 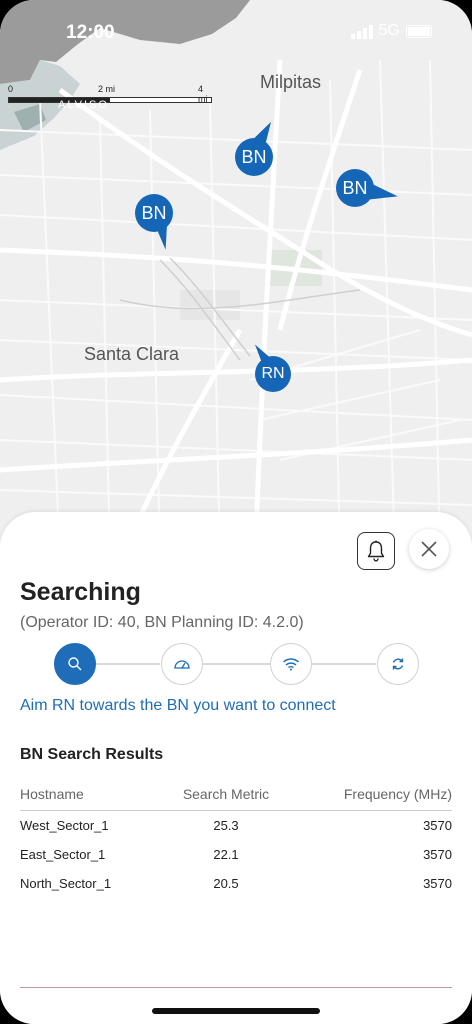 I want to click on row-hostname: North_Sector_1, so click(x=66, y=883).